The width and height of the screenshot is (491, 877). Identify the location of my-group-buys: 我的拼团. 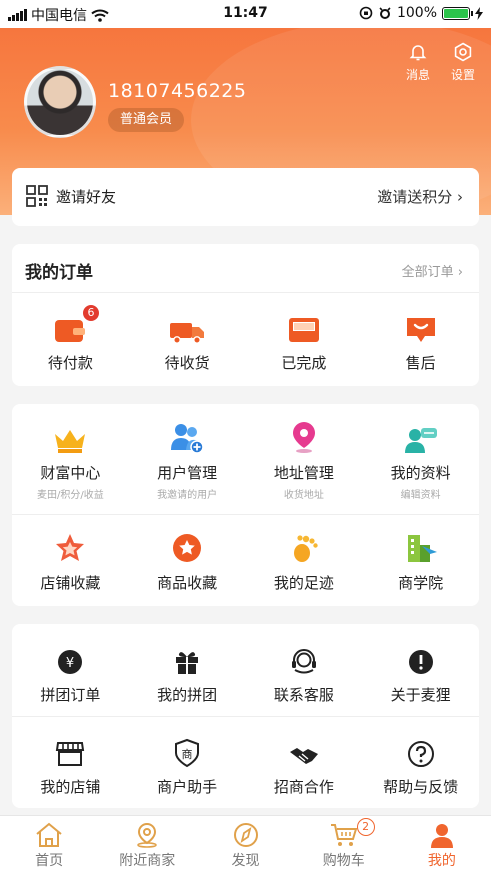
(187, 673).